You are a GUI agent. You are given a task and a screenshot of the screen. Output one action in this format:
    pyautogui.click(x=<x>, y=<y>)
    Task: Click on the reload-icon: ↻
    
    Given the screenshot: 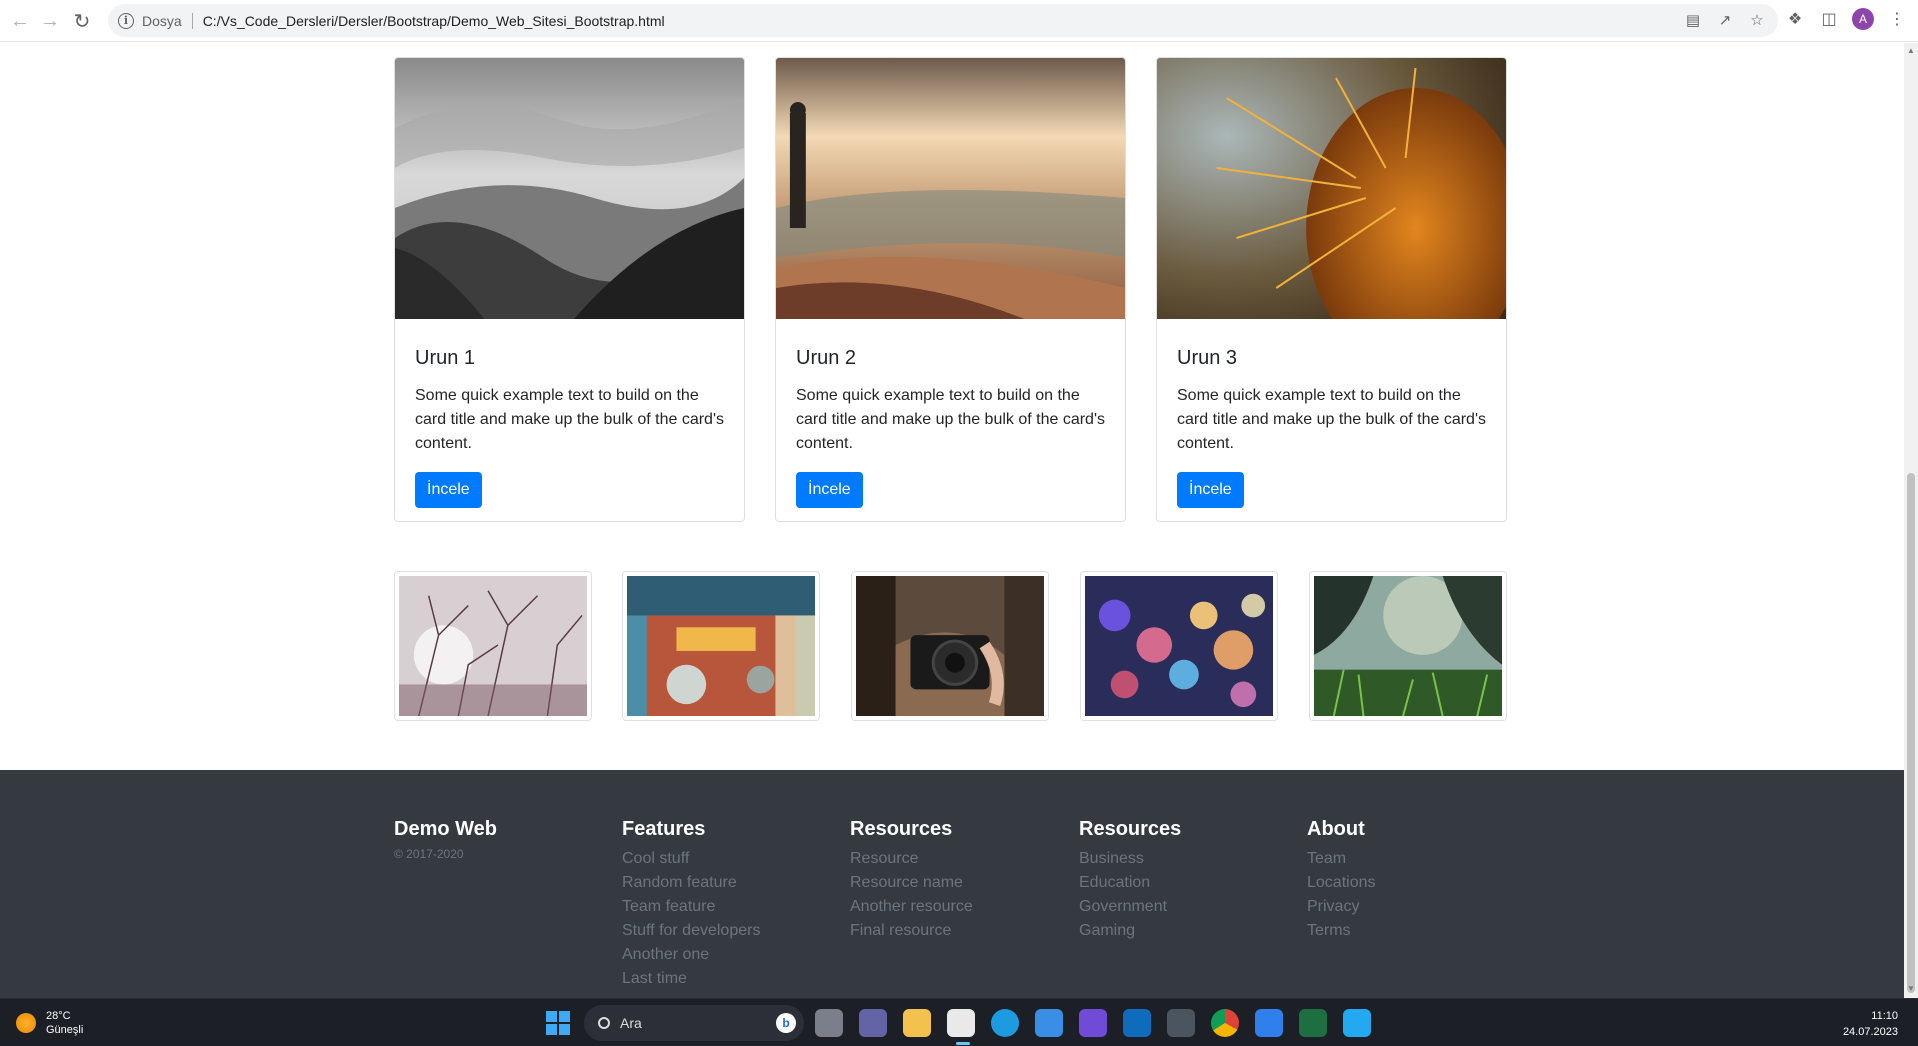 What is the action you would take?
    pyautogui.click(x=82, y=21)
    